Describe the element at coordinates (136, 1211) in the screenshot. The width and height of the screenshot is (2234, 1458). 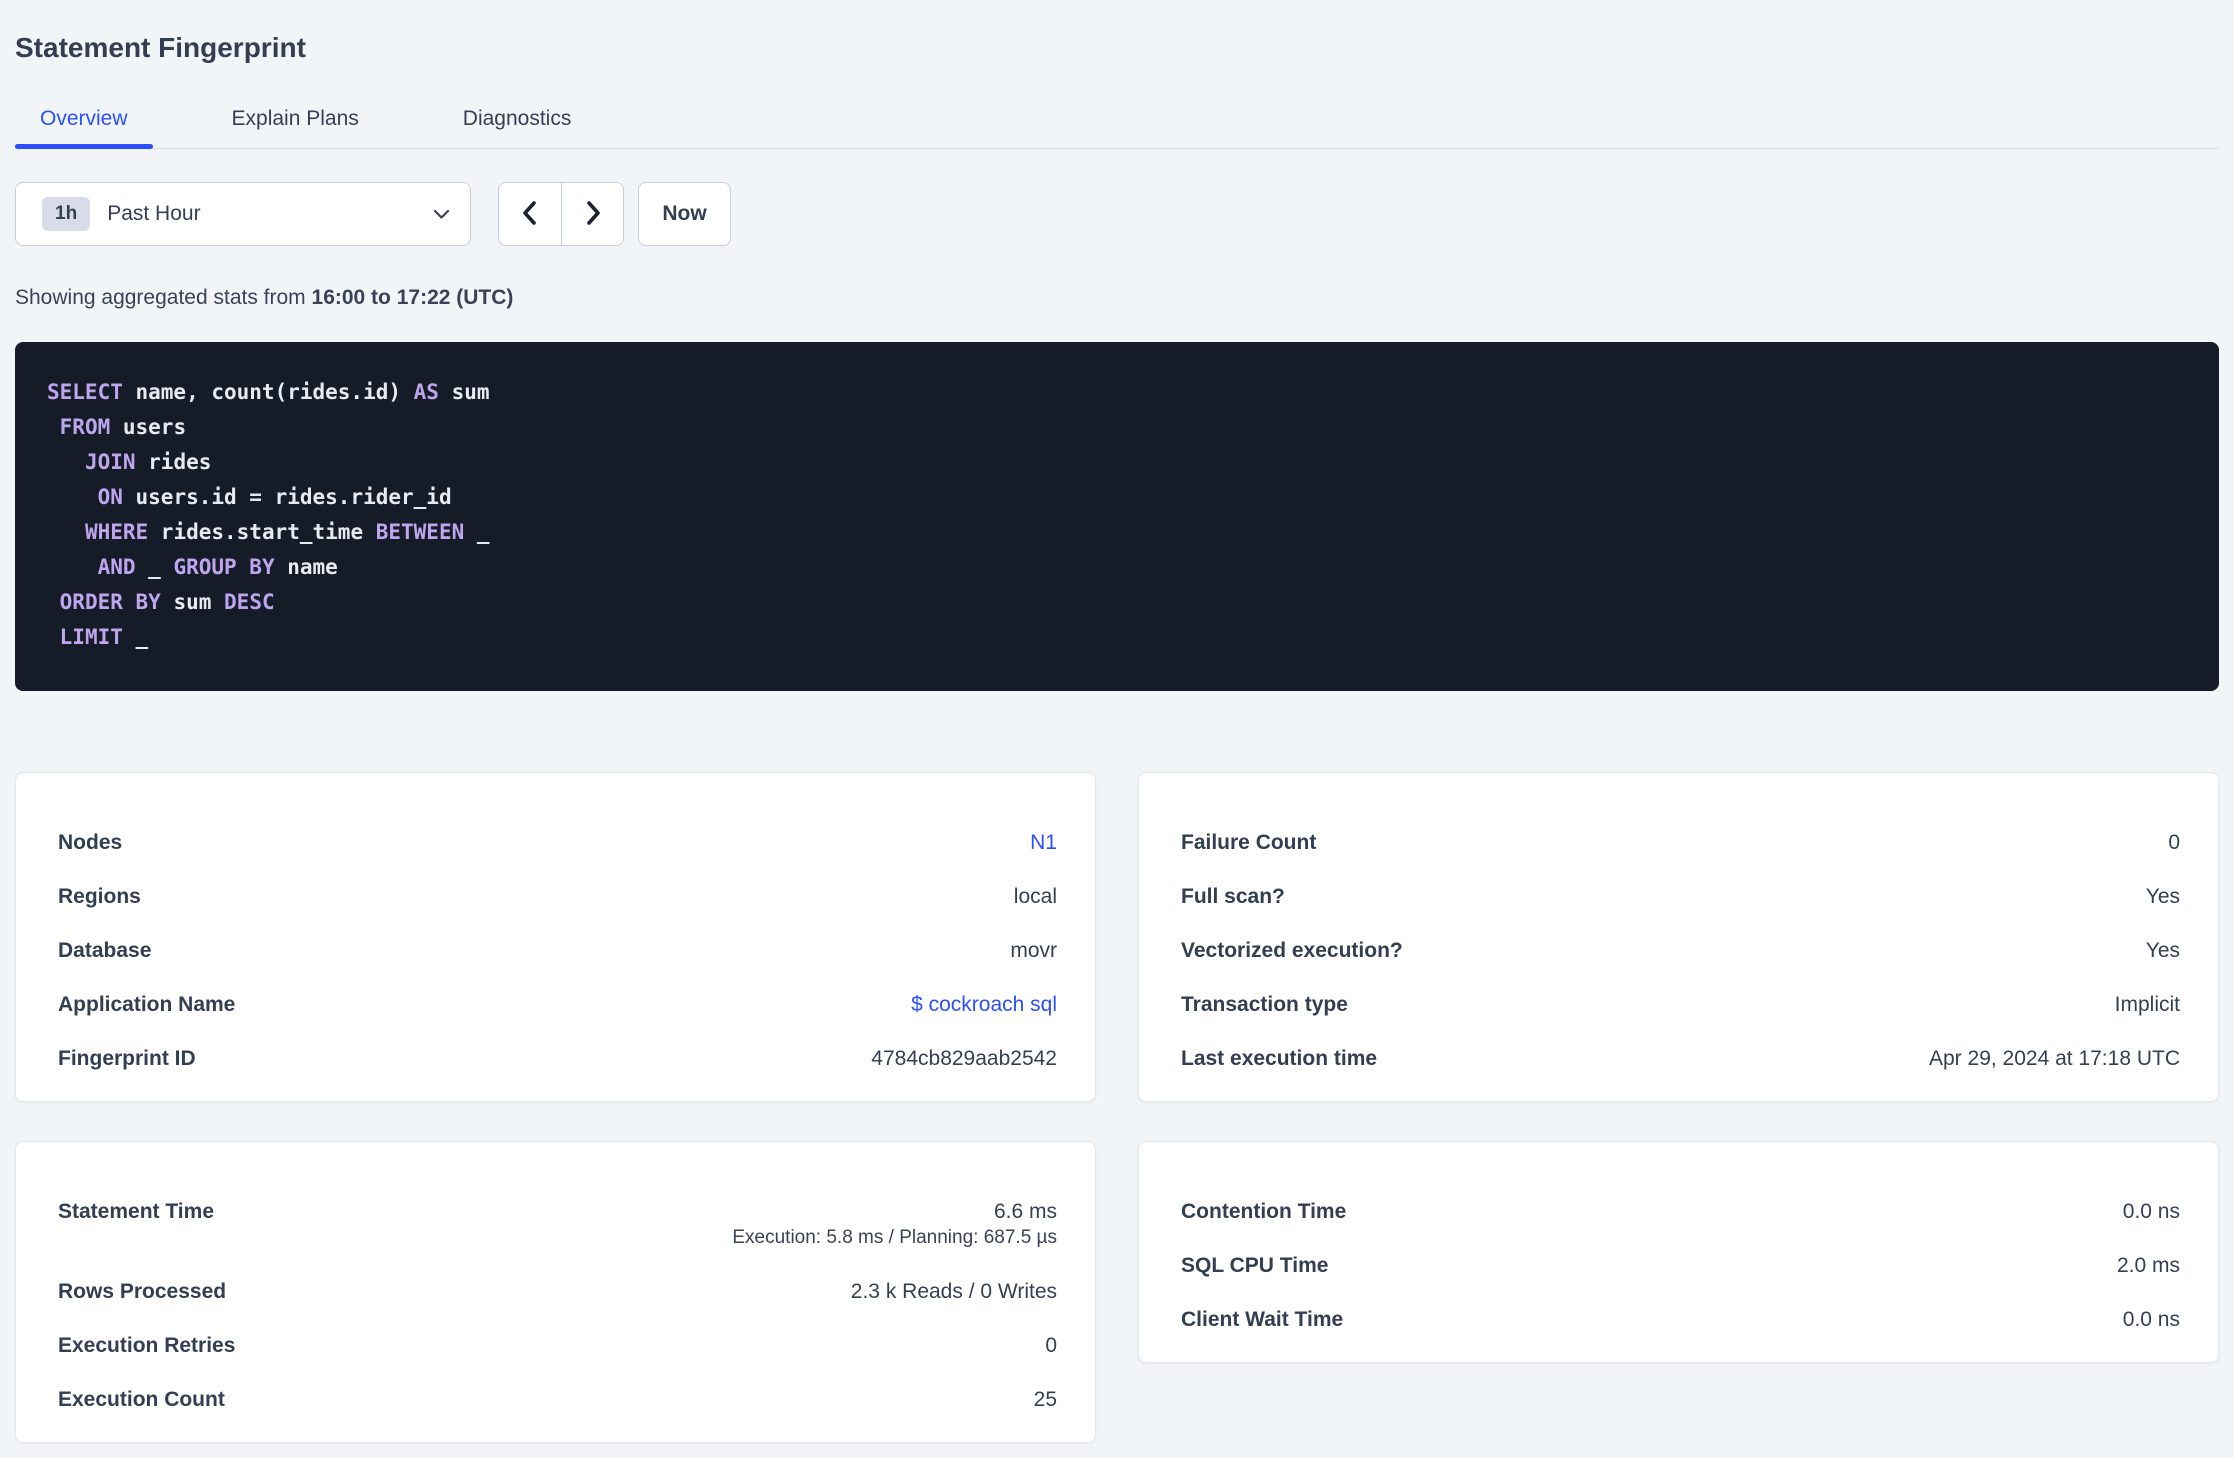
I see `metric-label: Statement Time` at that location.